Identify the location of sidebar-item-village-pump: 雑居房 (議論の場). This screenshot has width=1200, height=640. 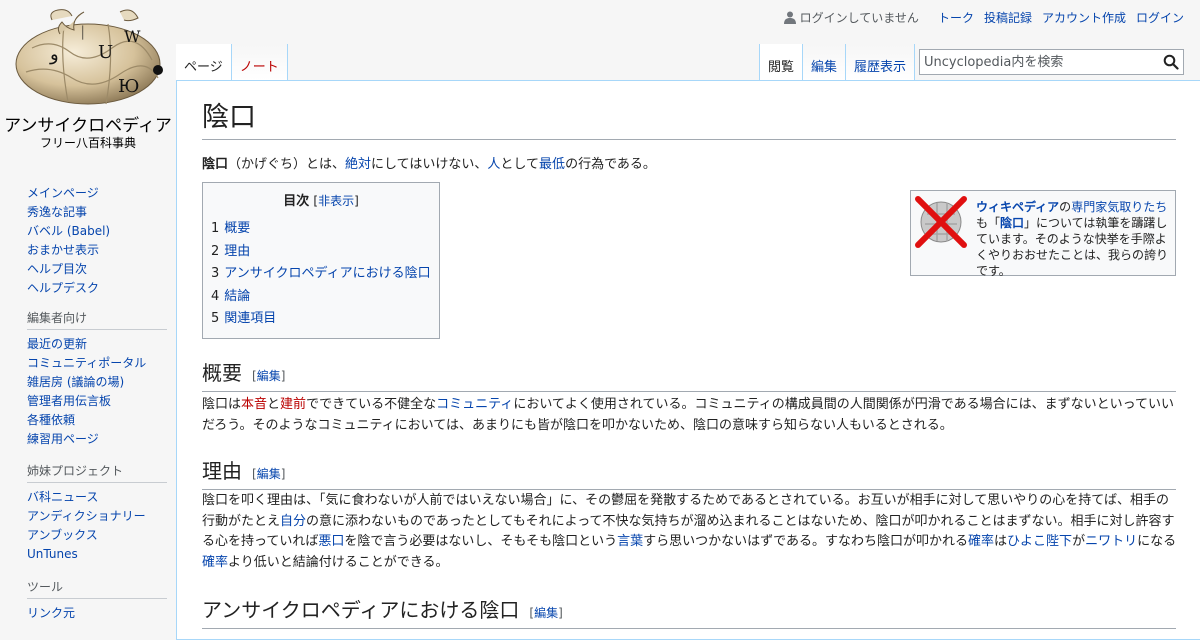
(75, 382).